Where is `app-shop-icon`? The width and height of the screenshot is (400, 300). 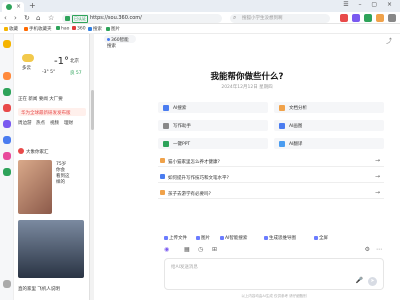 app-shop-icon is located at coordinates (7, 156).